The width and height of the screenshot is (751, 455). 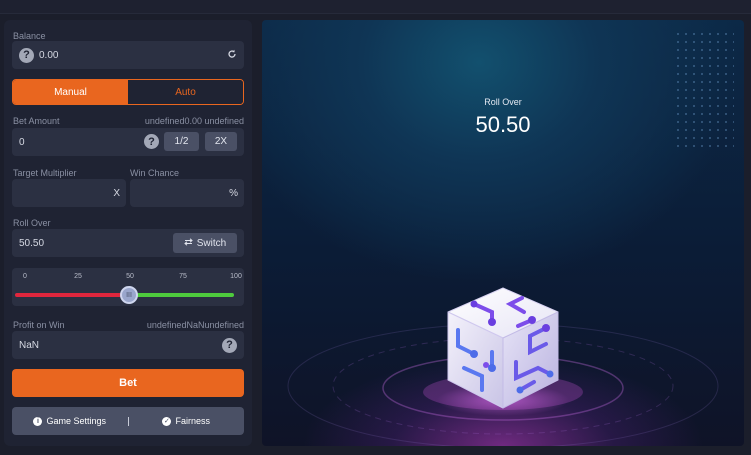 What do you see at coordinates (76, 421) in the screenshot?
I see `game-settings-label: Game Settings` at bounding box center [76, 421].